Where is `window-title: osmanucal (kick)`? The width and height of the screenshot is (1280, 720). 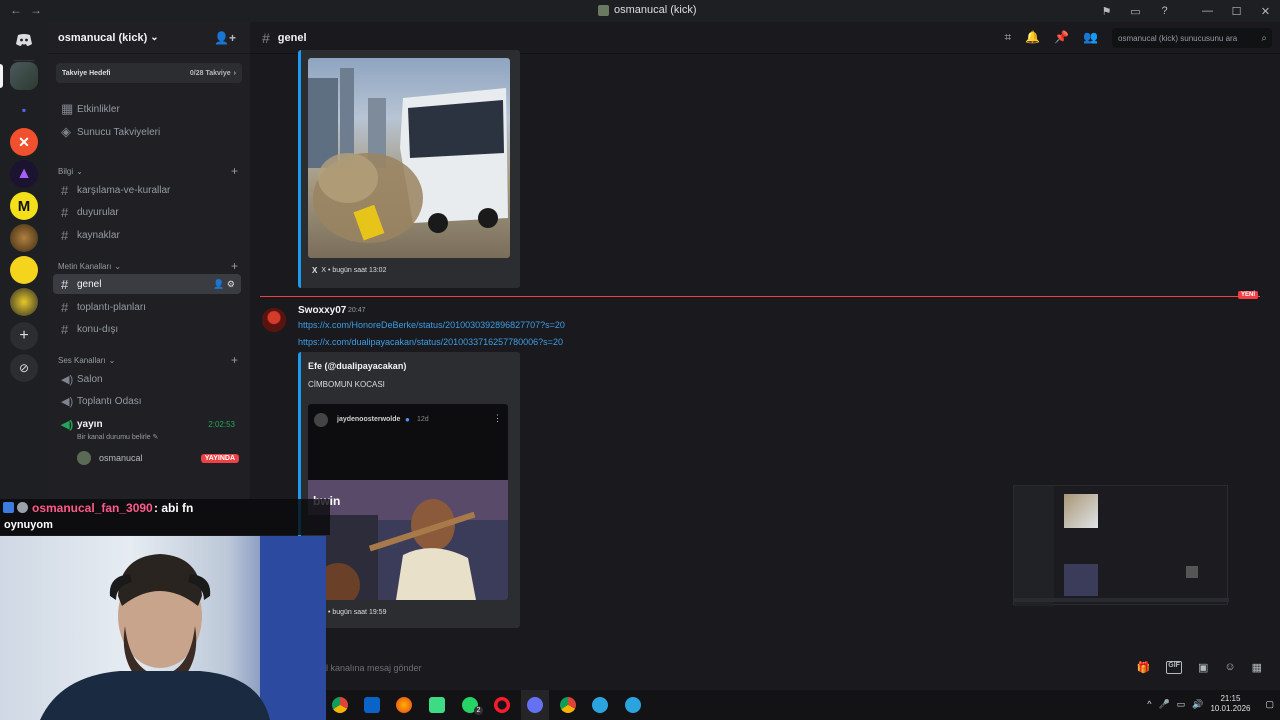
window-title: osmanucal (kick) is located at coordinates (647, 10).